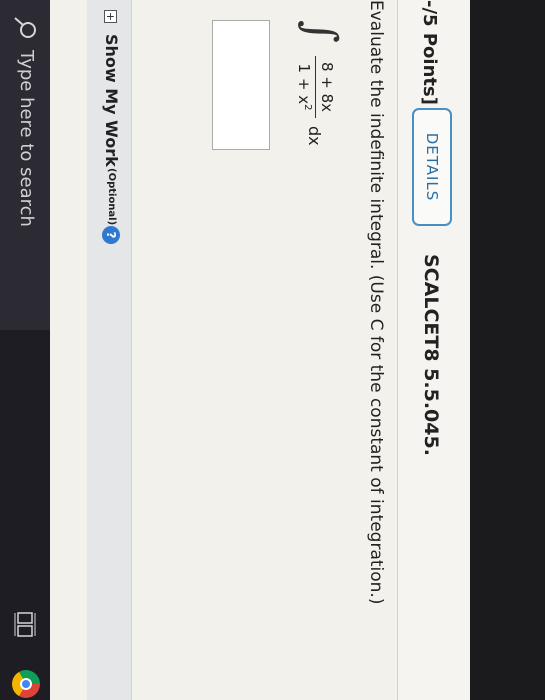 This screenshot has height=700, width=545. Describe the element at coordinates (25, 625) in the screenshot. I see `task-view-icon` at that location.